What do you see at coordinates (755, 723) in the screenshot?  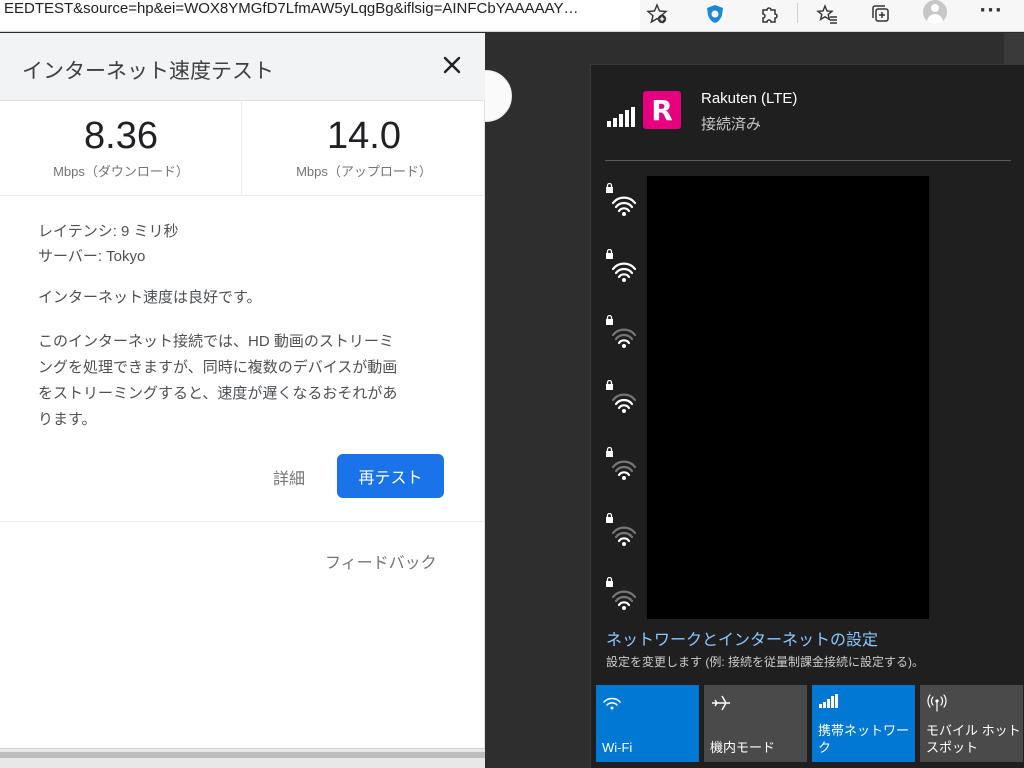 I see `airplane-mode-toggle: 機内モード` at bounding box center [755, 723].